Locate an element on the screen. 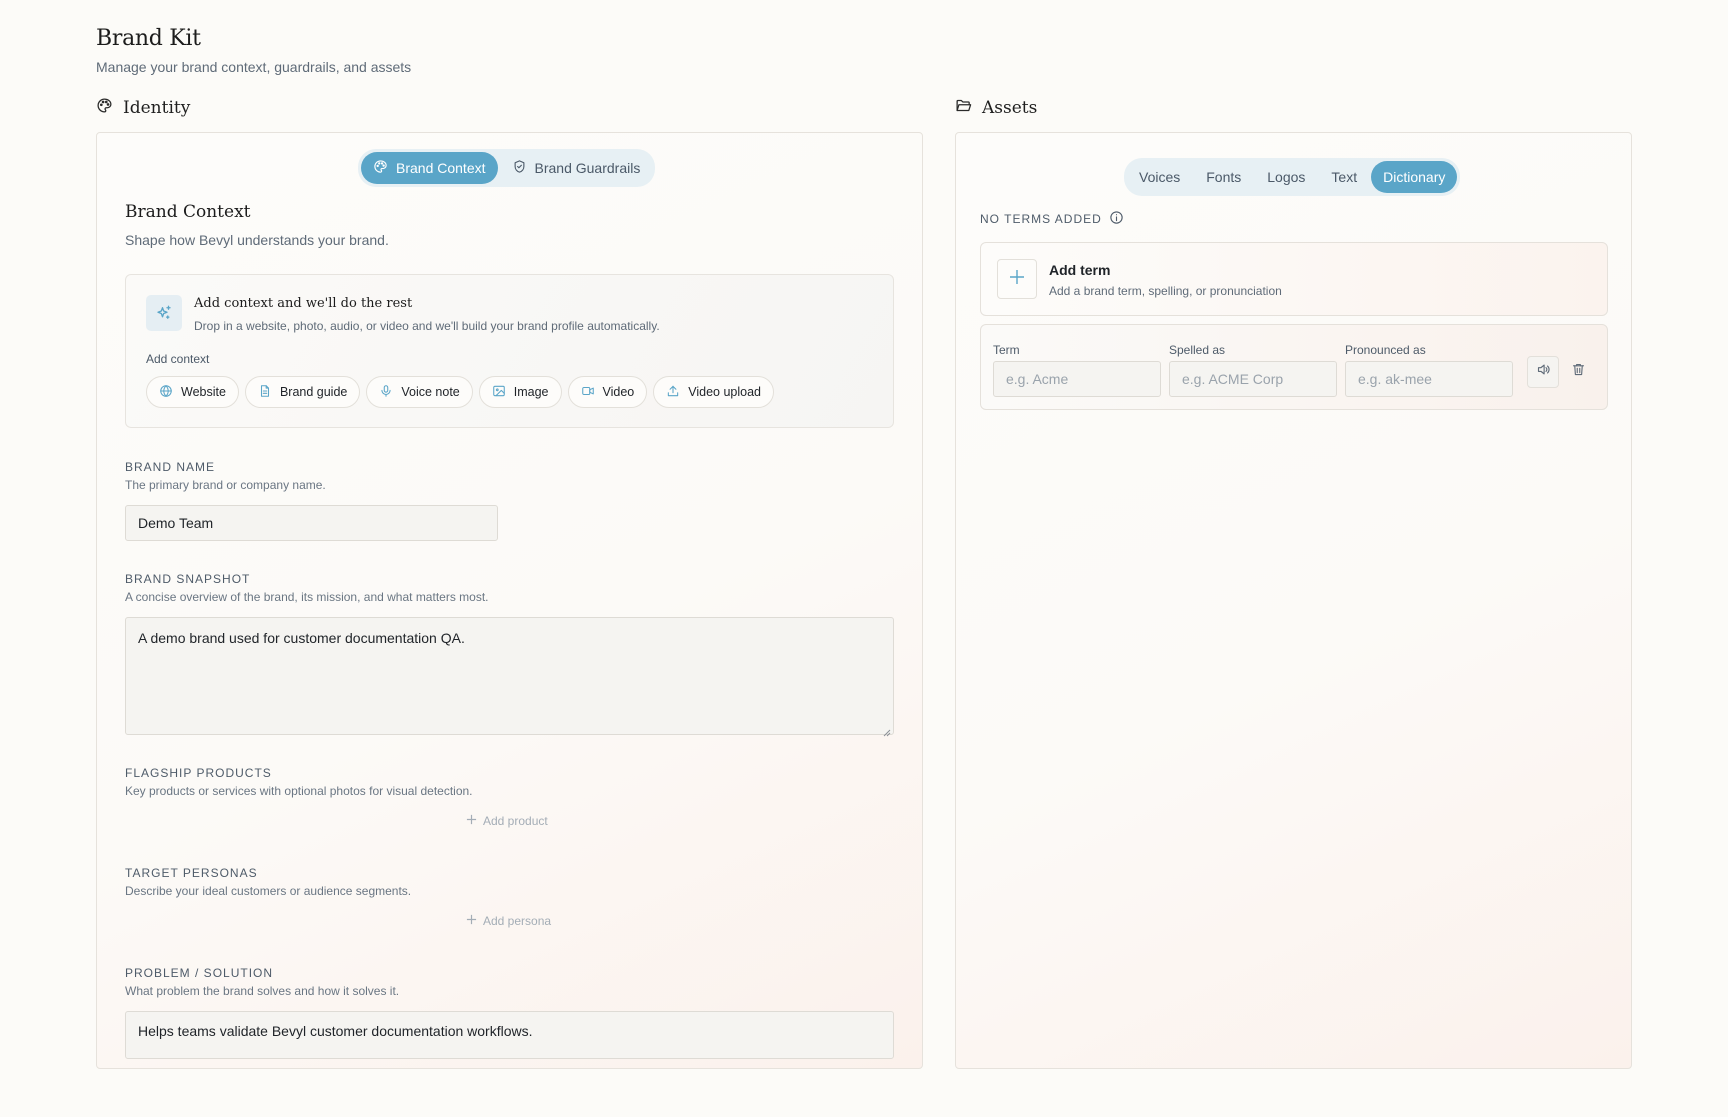 The height and width of the screenshot is (1117, 1728). resize-handle-icon is located at coordinates (887, 730).